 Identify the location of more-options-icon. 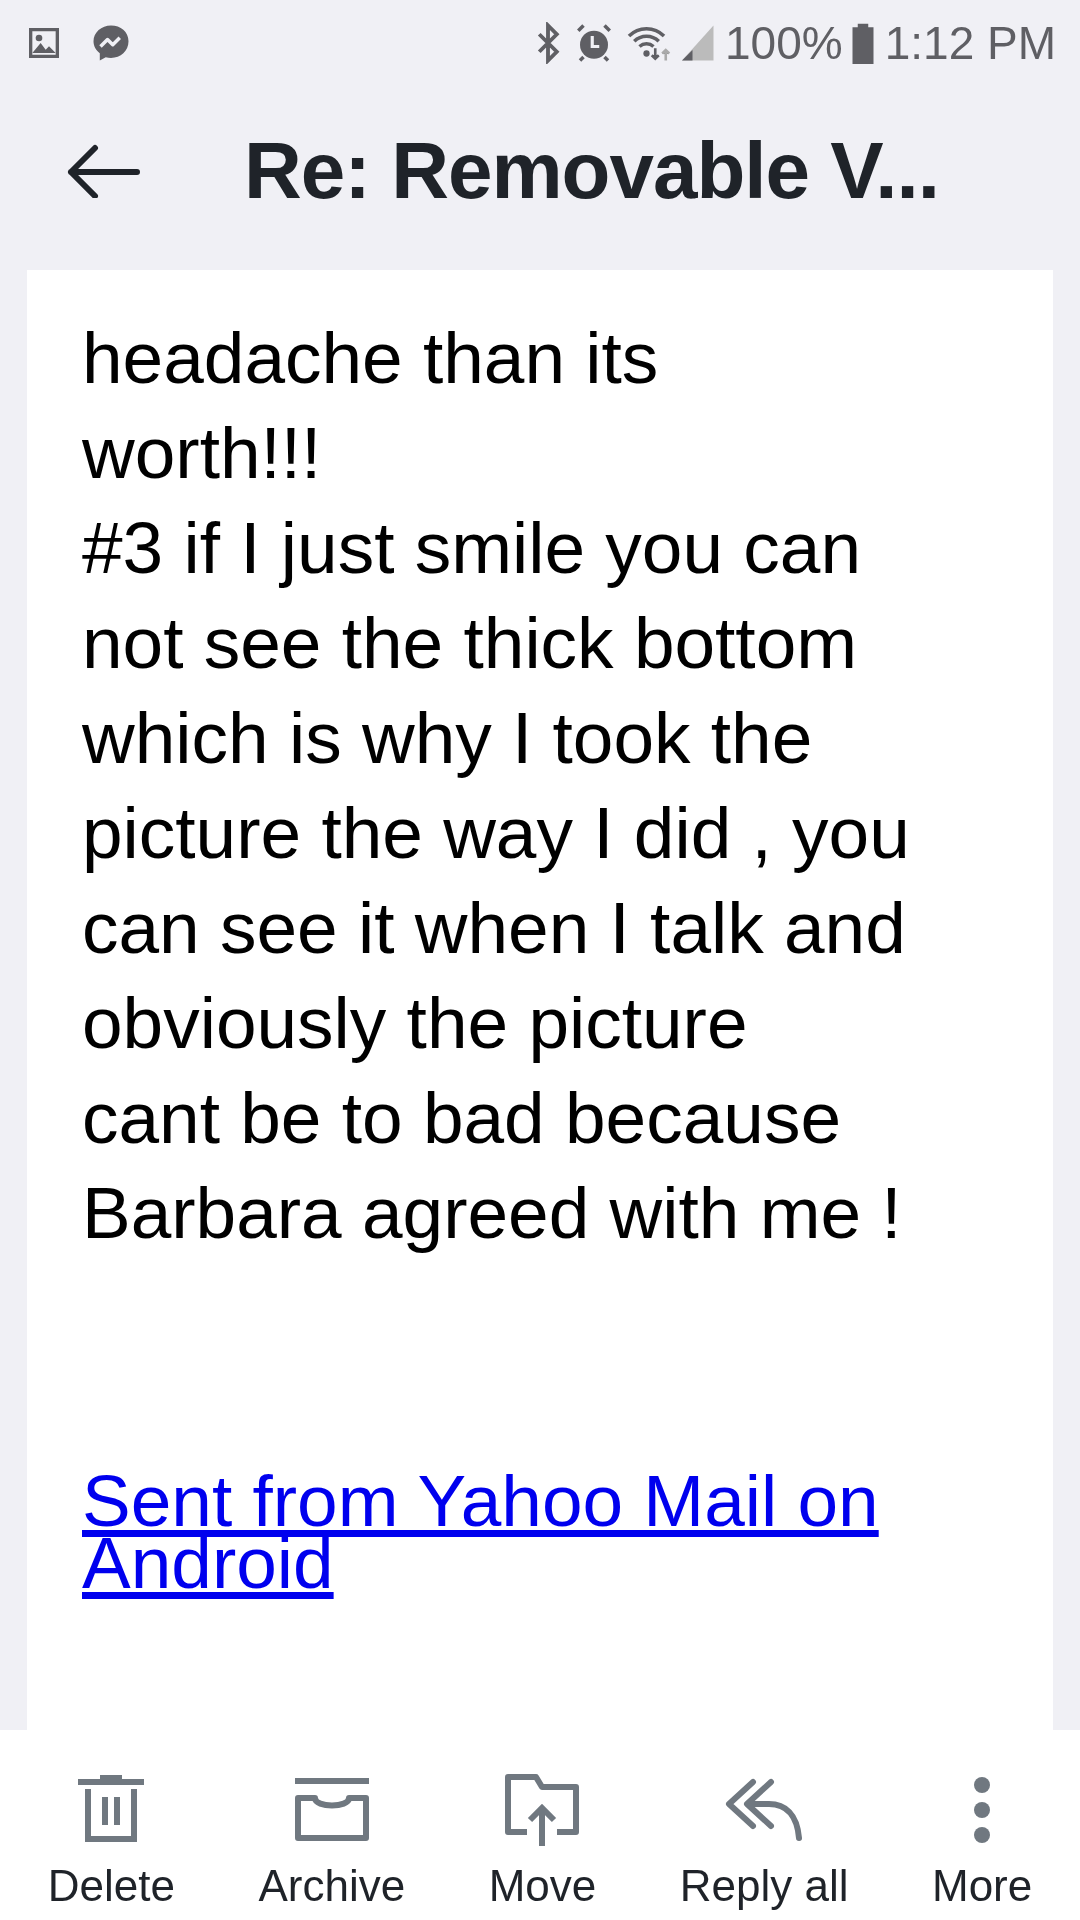
(982, 1810).